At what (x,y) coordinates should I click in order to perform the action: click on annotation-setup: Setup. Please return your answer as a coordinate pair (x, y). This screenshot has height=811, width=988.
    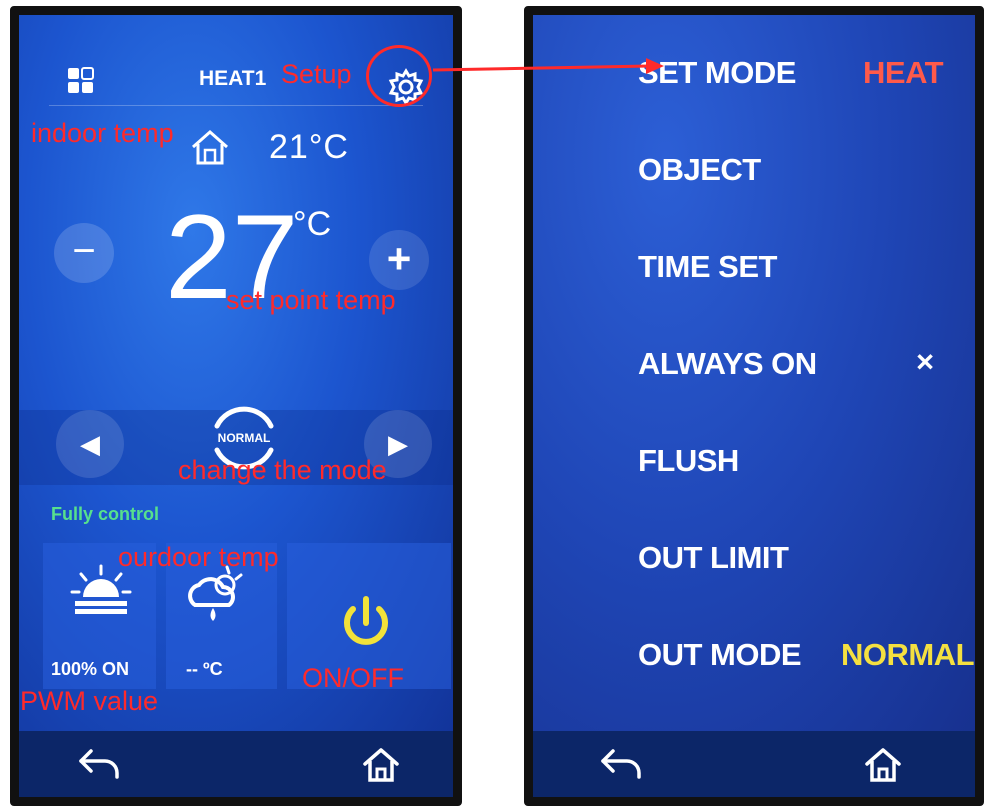
    Looking at the image, I should click on (316, 74).